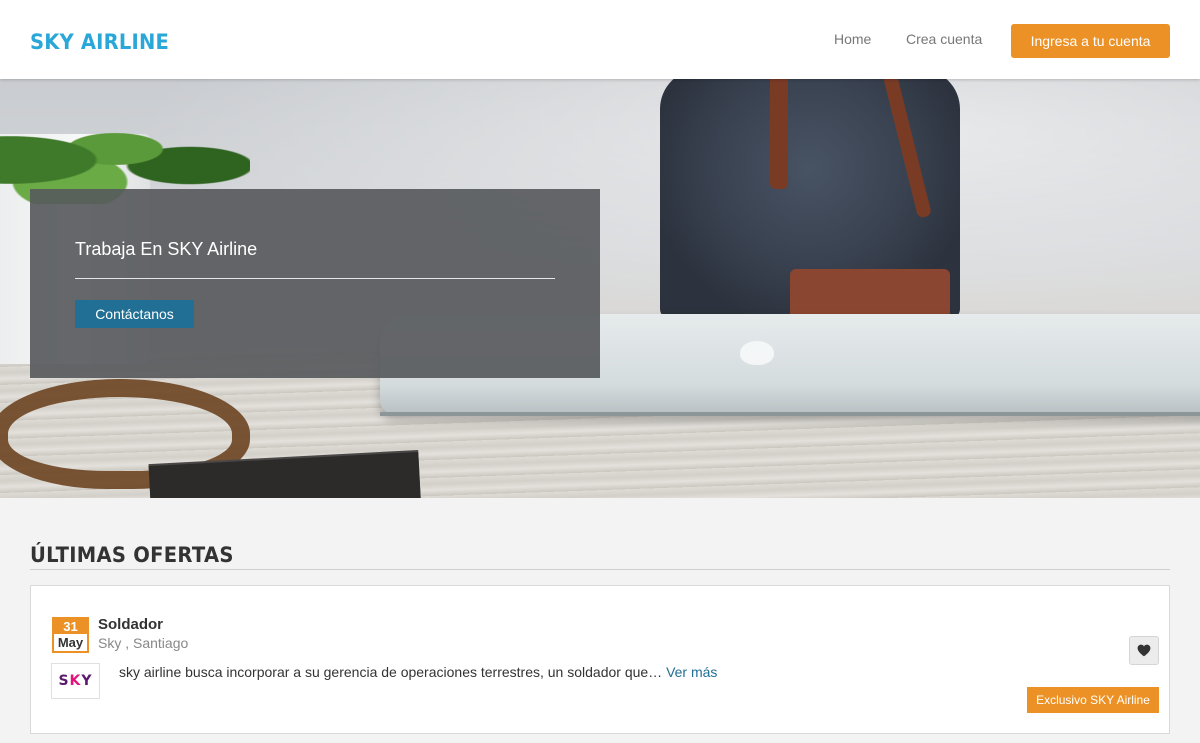  Describe the element at coordinates (70, 642) in the screenshot. I see `date-month: May` at that location.